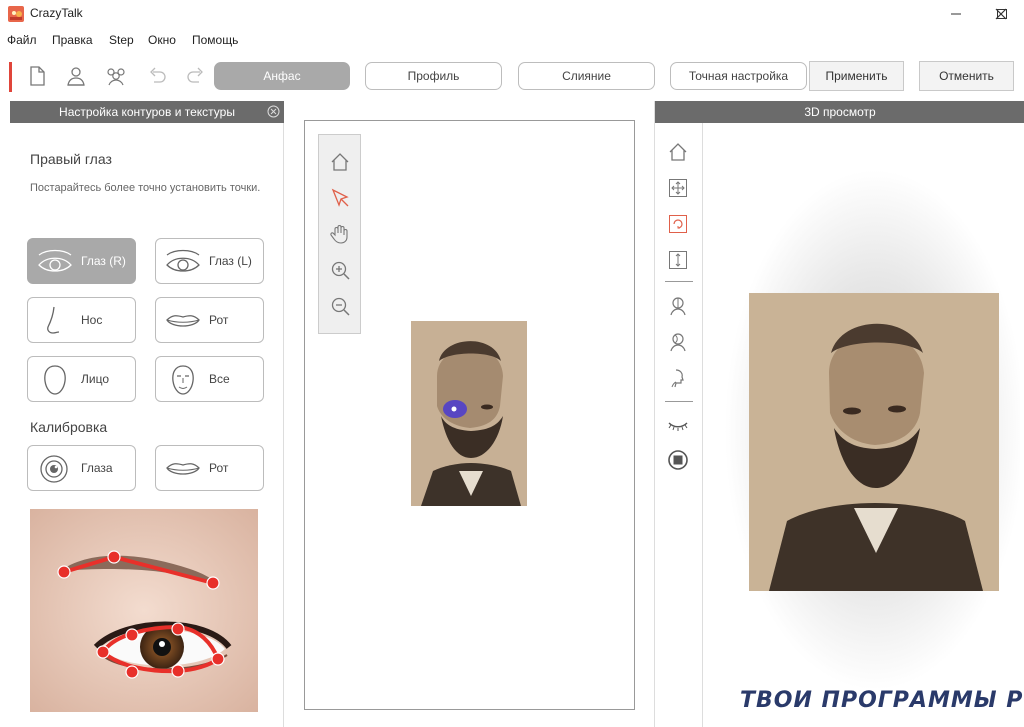 This screenshot has height=727, width=1024. Describe the element at coordinates (16, 14) in the screenshot. I see `app-logo-icon` at that location.